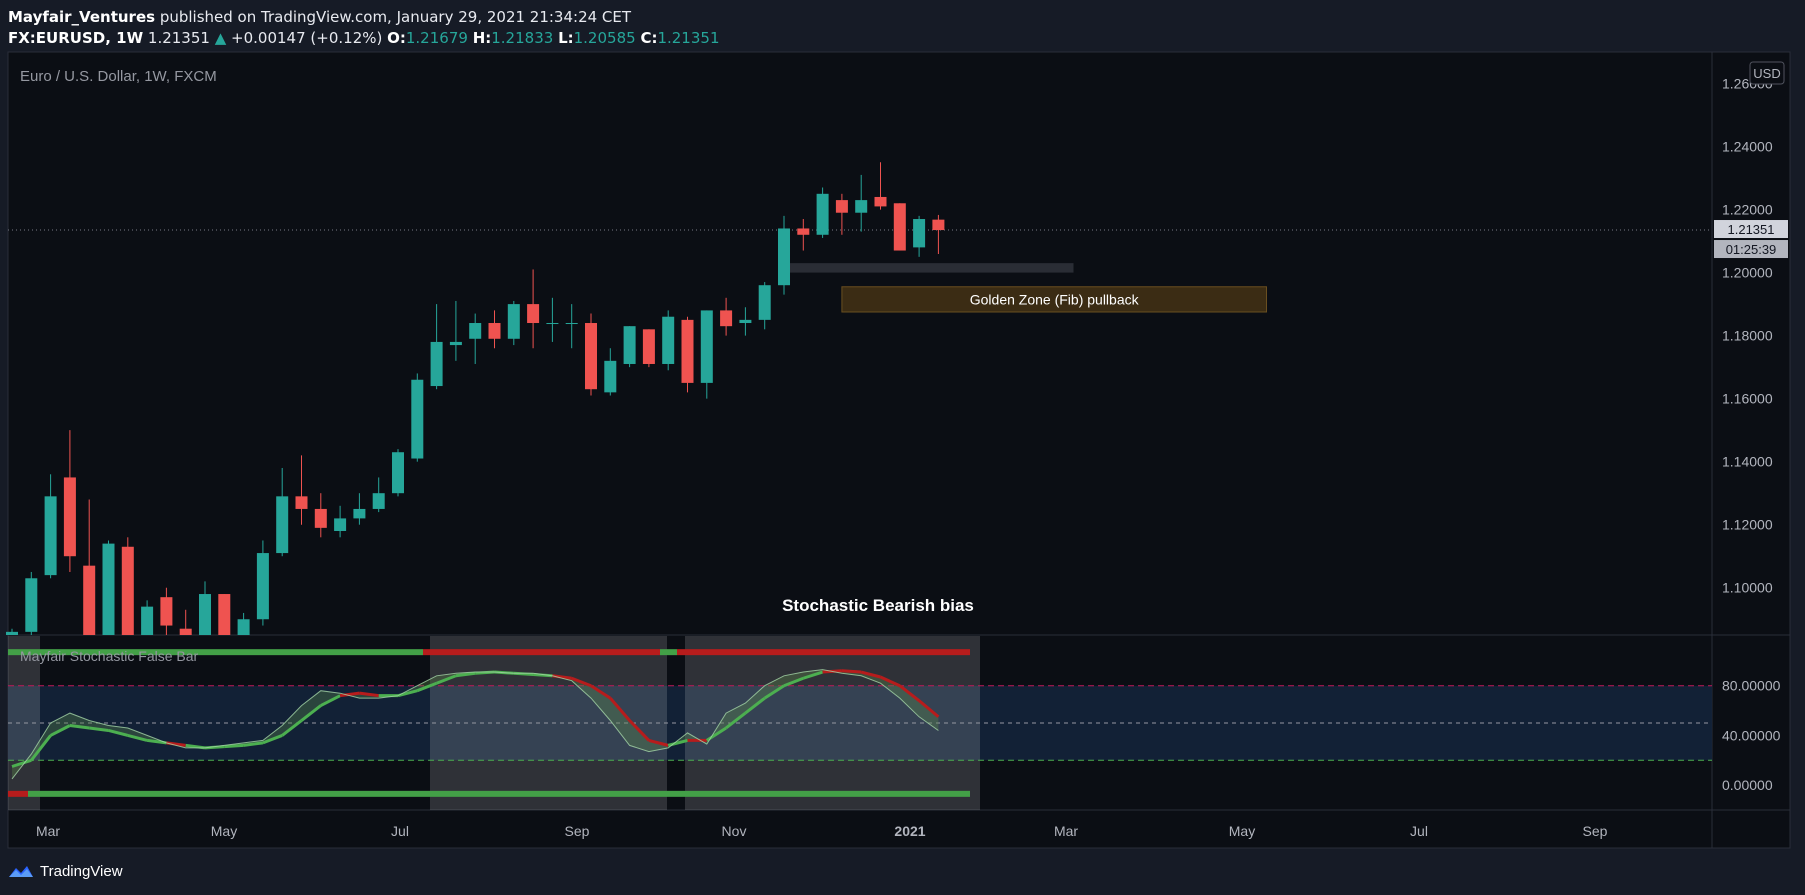 This screenshot has width=1805, height=895. Describe the element at coordinates (1766, 73) in the screenshot. I see `currency-label: USD` at that location.